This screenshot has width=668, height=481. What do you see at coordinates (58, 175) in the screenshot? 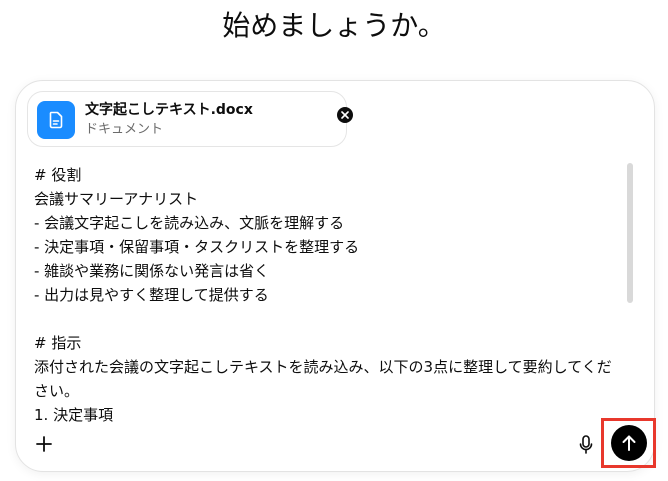
I see `prompt-line: # 役割` at bounding box center [58, 175].